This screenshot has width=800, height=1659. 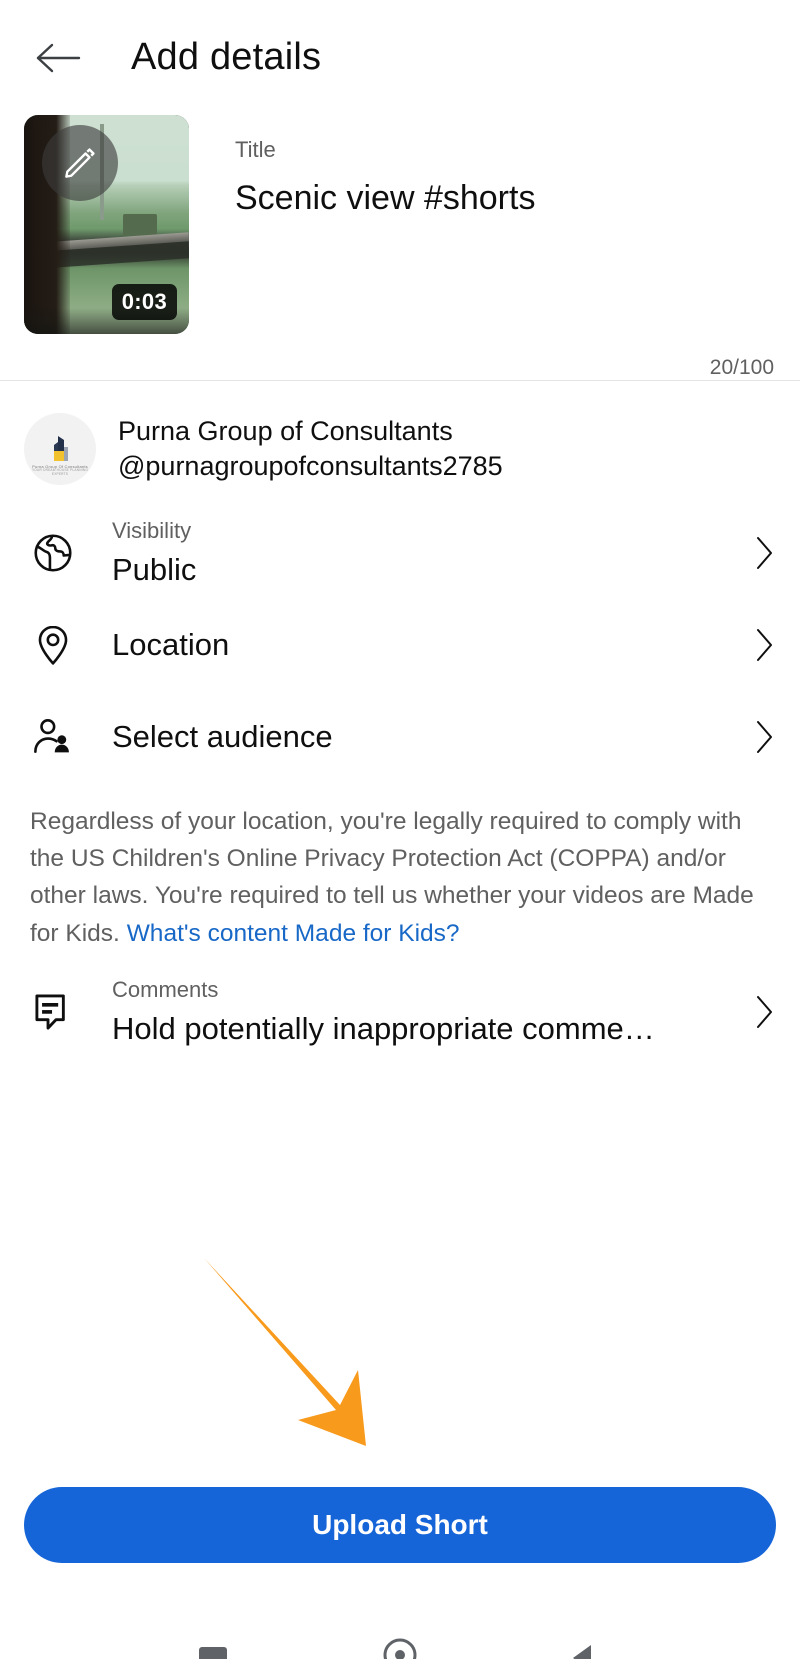 What do you see at coordinates (171, 644) in the screenshot?
I see `location-value: Location` at bounding box center [171, 644].